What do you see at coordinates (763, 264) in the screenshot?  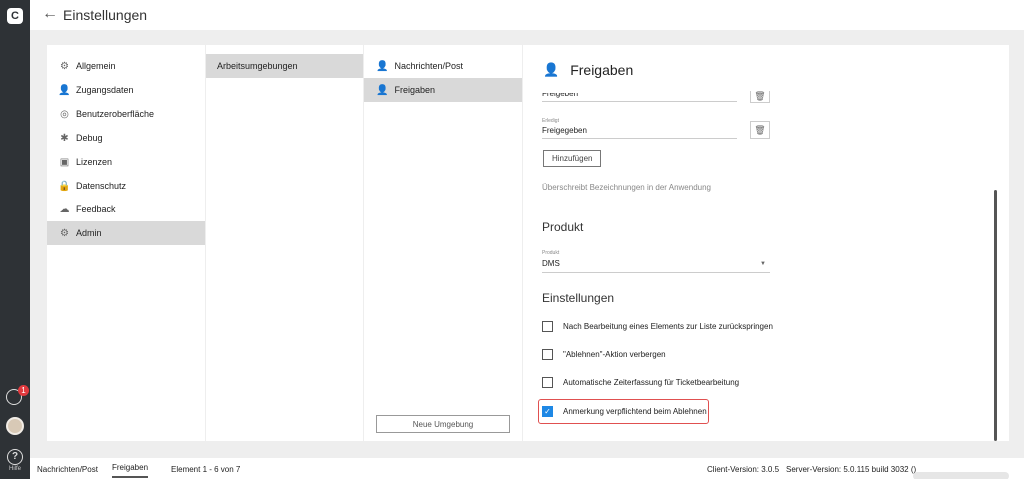 I see `dropdown-arrow-icon: ▼` at bounding box center [763, 264].